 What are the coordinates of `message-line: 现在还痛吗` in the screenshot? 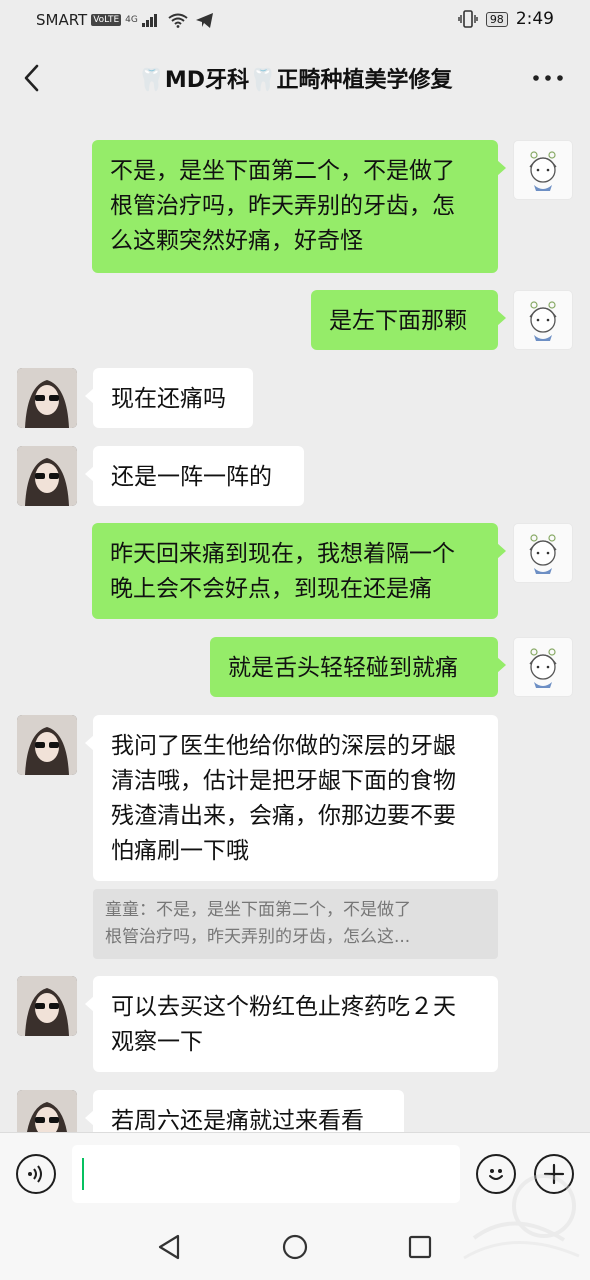 It's located at (168, 399).